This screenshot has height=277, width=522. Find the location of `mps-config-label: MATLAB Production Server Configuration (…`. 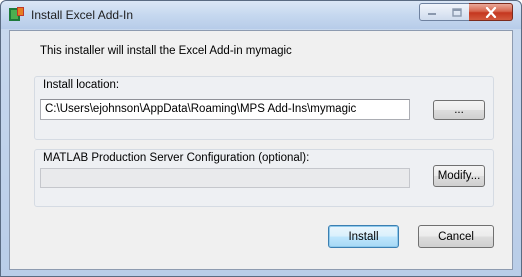

mps-config-label: MATLAB Production Server Configuration (… is located at coordinates (176, 158).